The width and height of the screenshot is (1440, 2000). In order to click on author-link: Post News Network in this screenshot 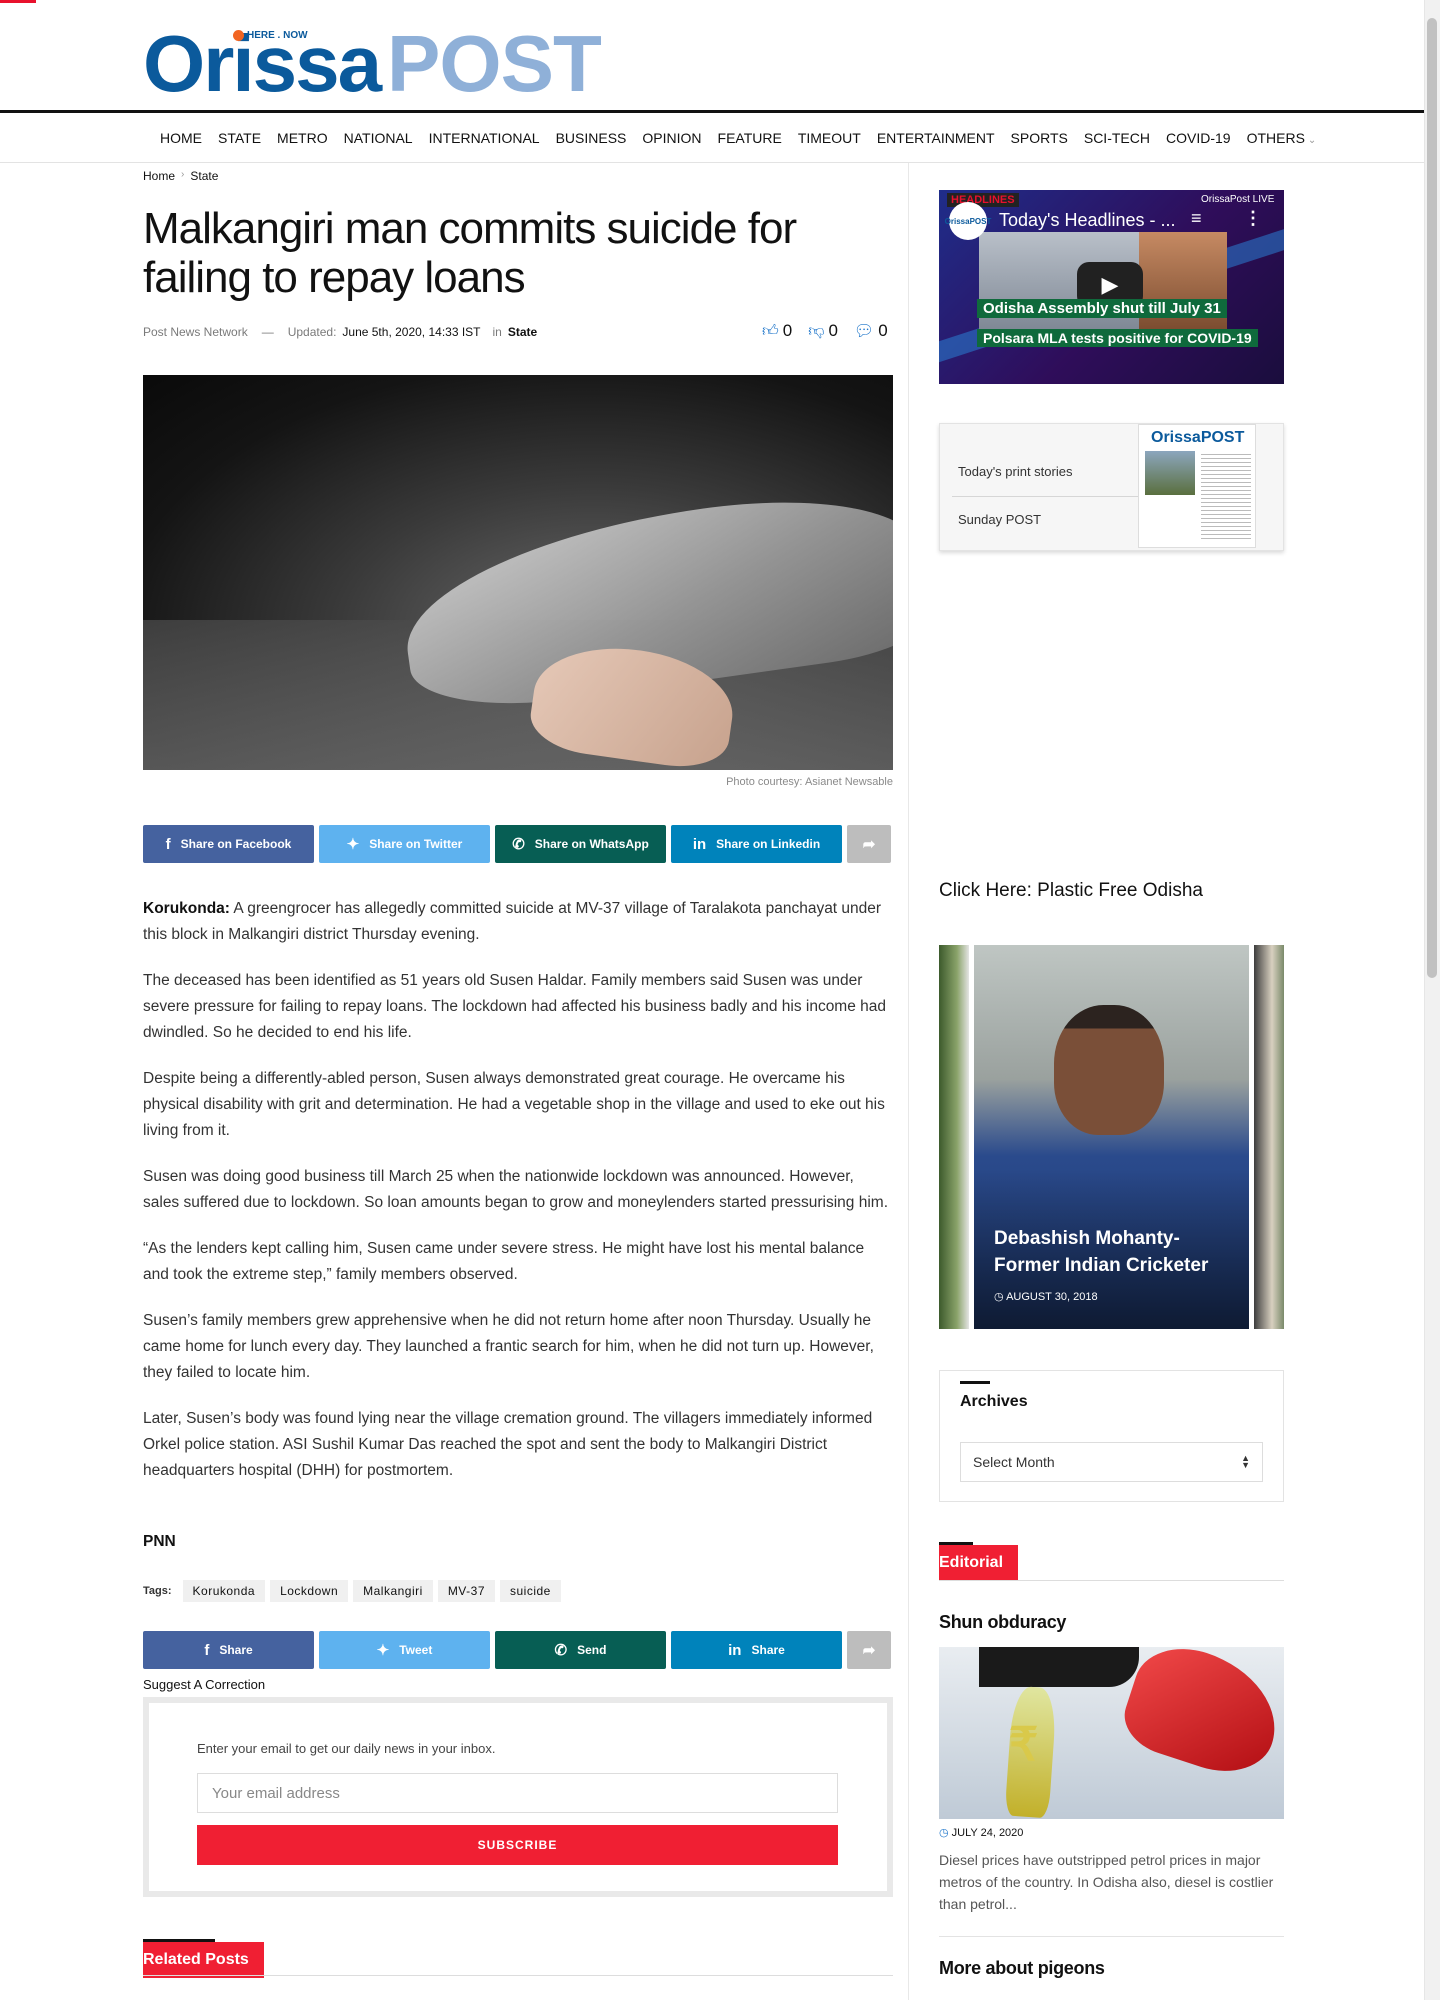, I will do `click(195, 332)`.